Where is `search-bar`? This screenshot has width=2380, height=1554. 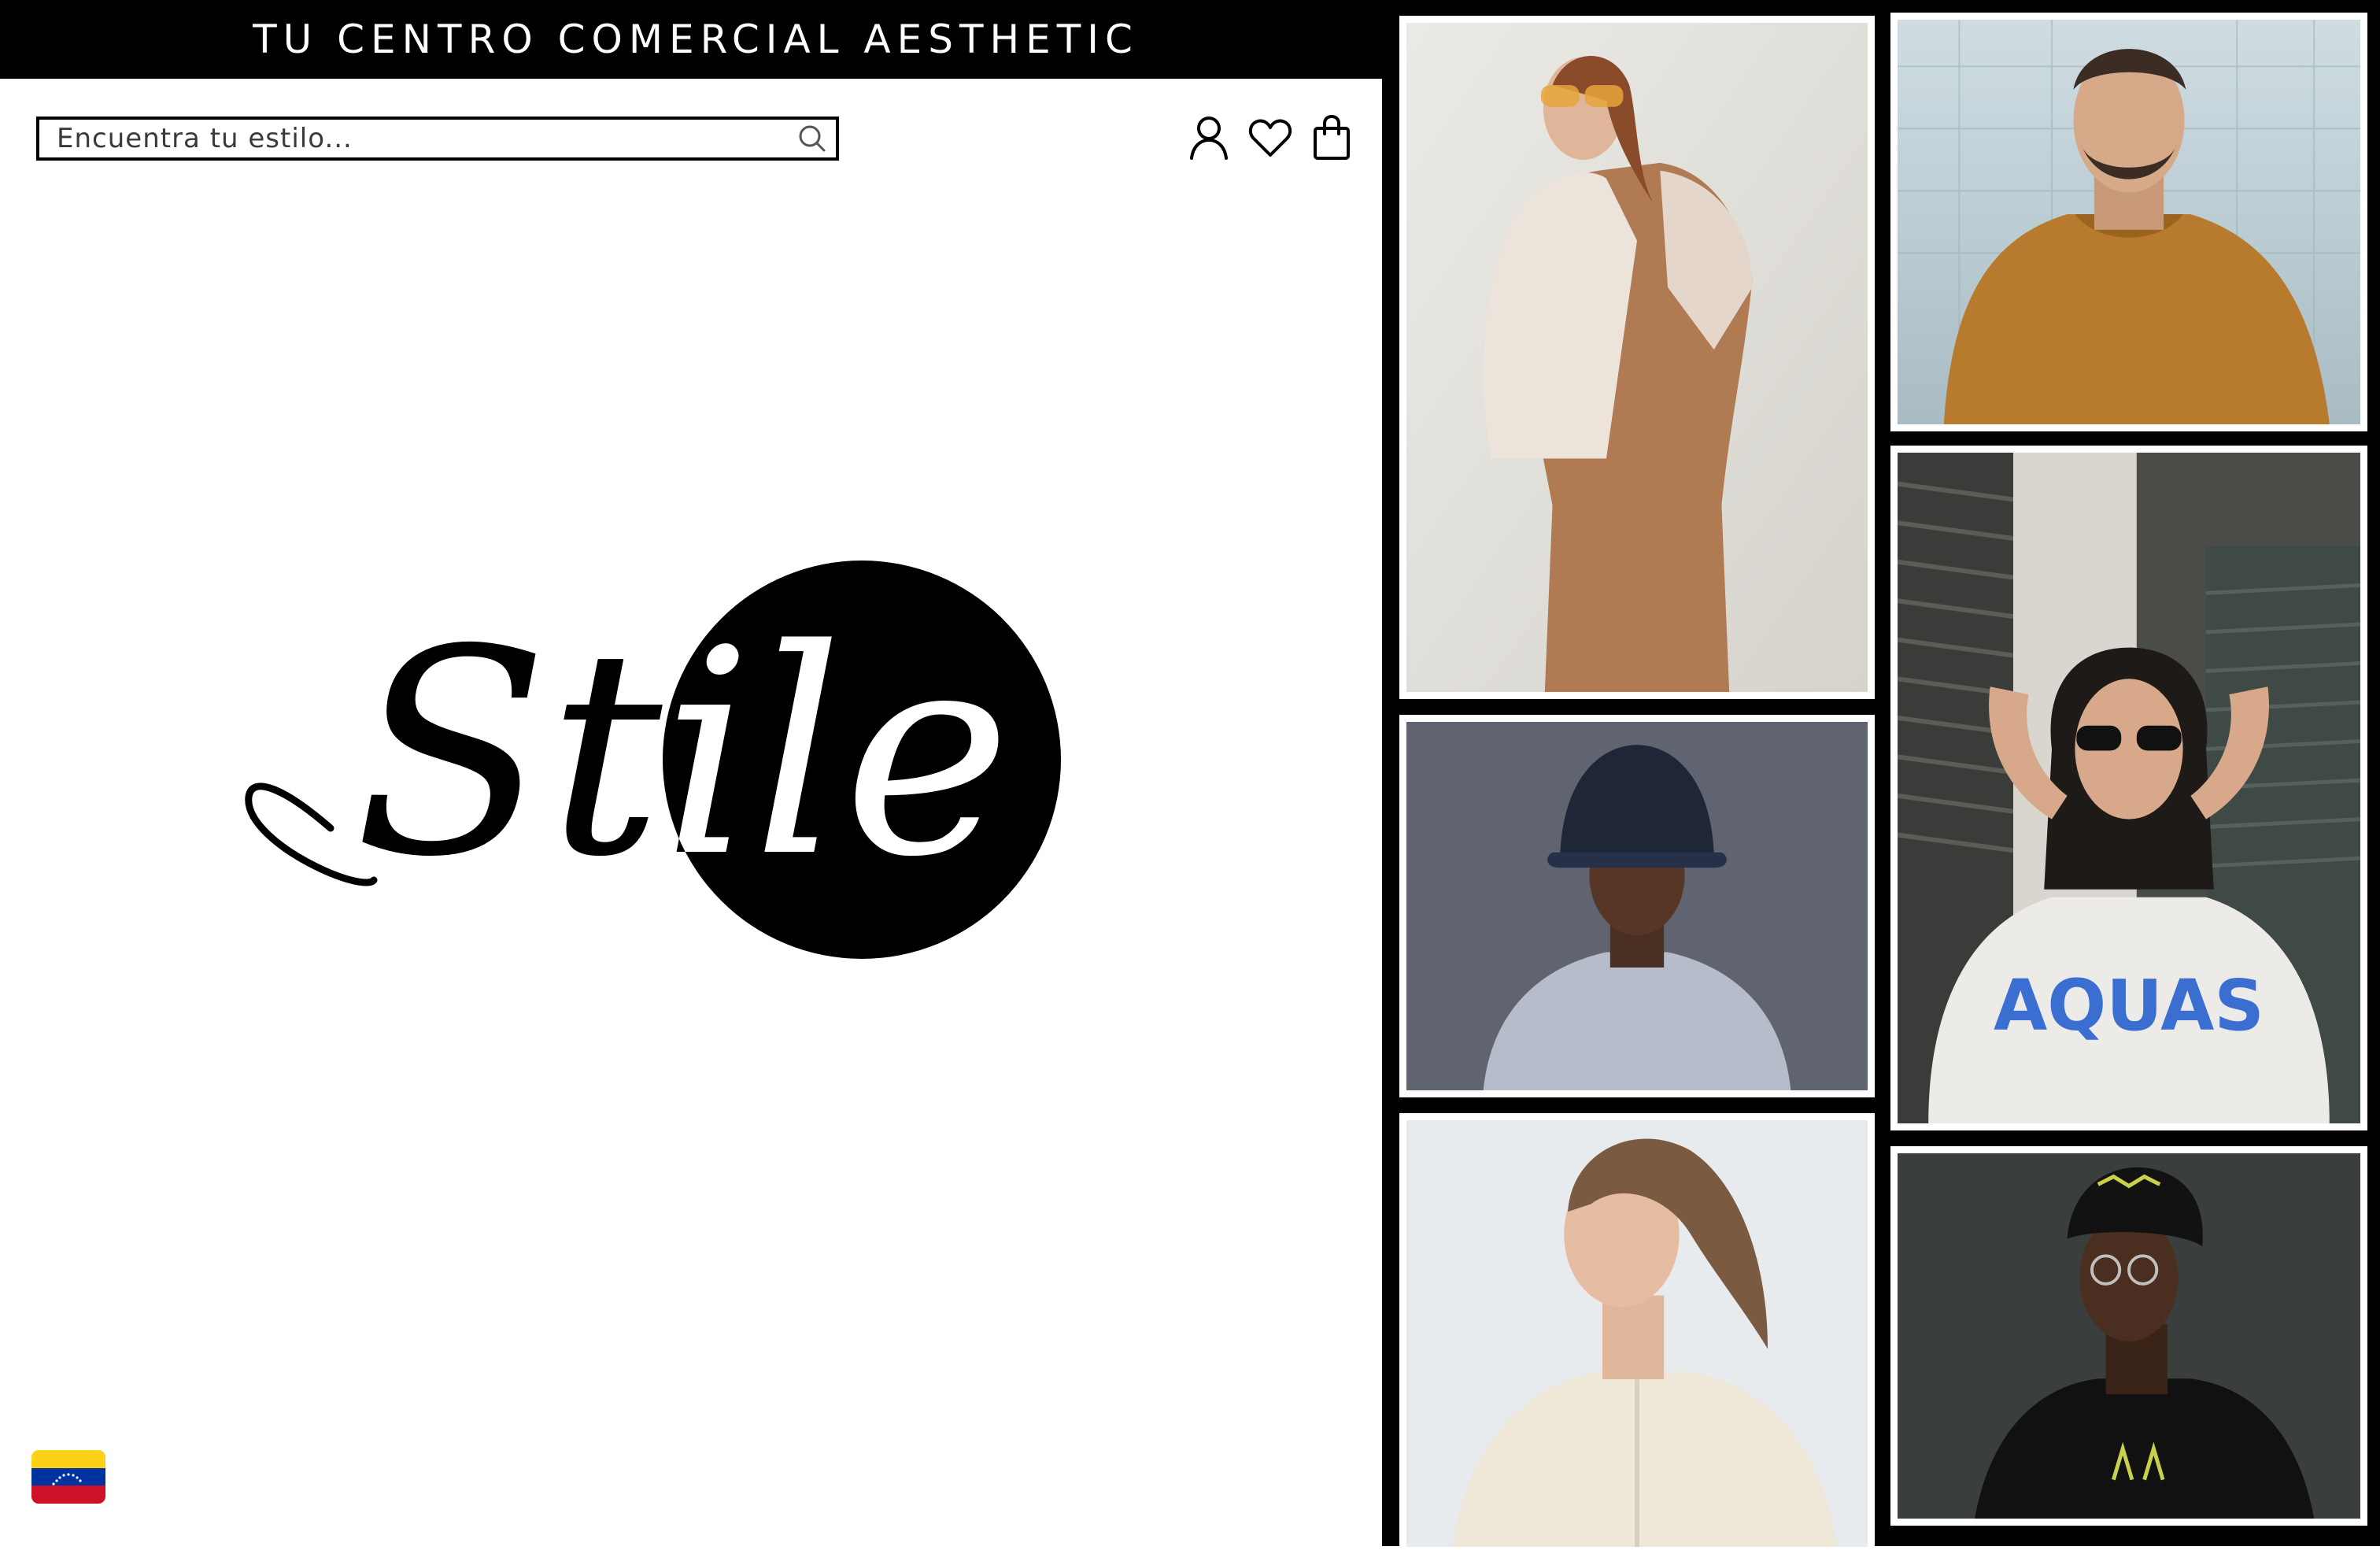
search-bar is located at coordinates (437, 139).